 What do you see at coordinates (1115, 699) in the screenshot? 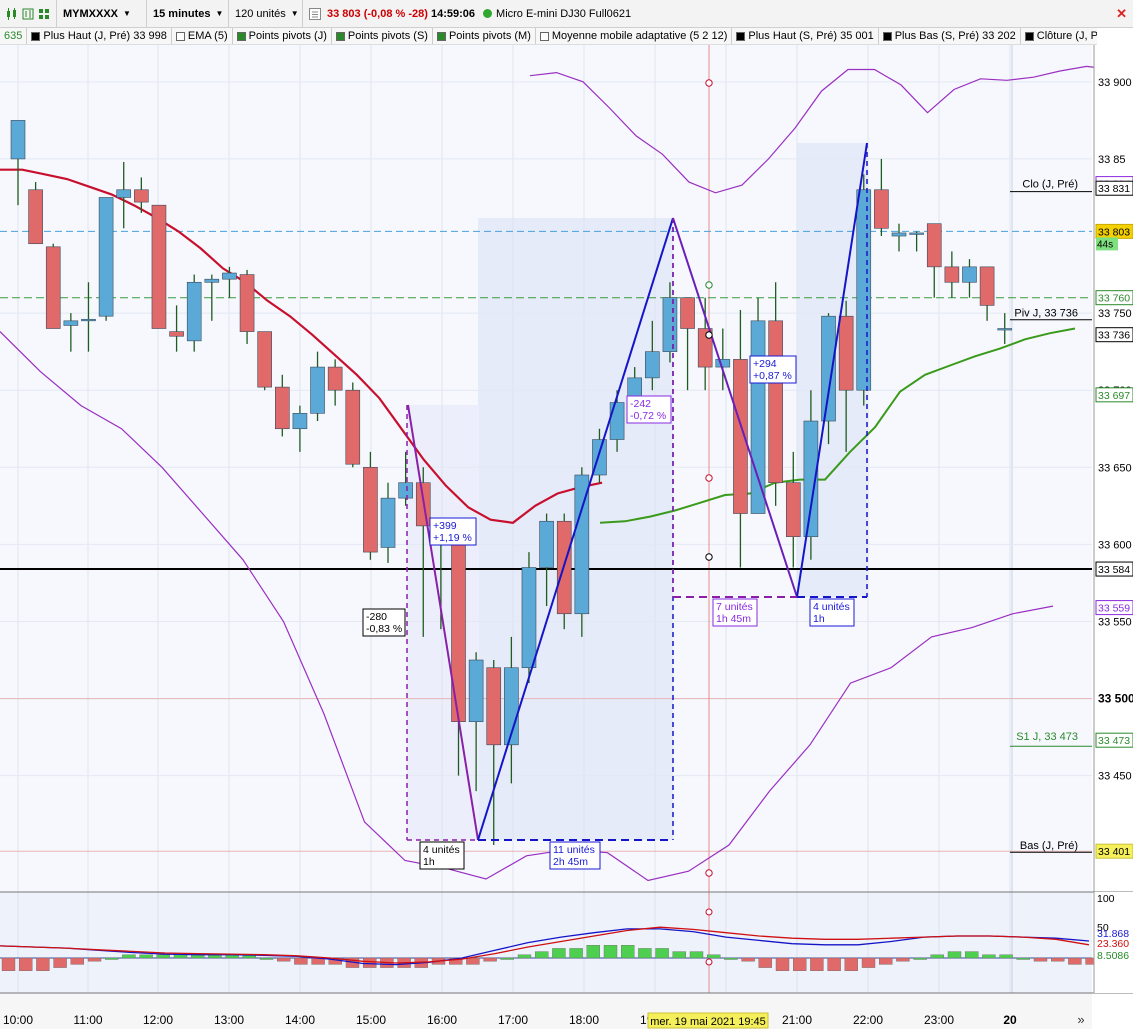
I see `price-axis-tick-label: 33 500` at bounding box center [1115, 699].